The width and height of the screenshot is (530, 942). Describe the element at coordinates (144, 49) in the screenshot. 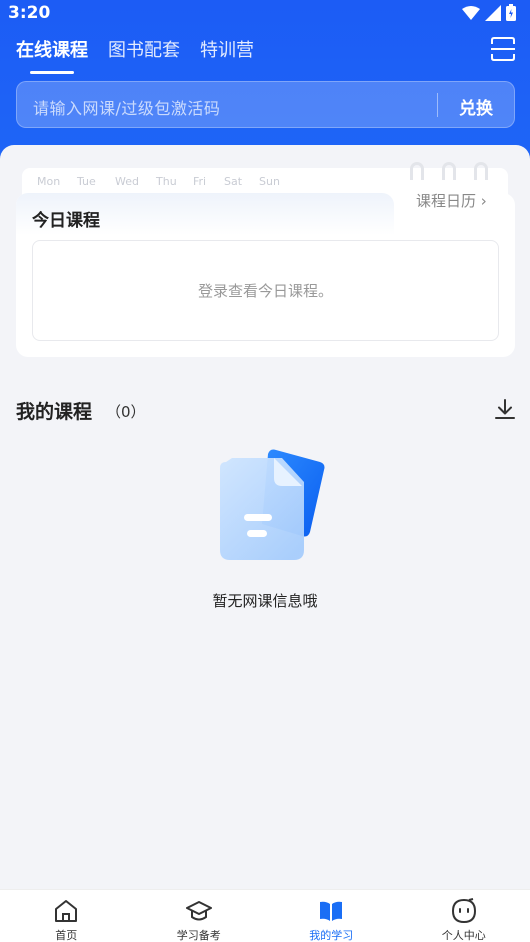

I see `tab-book-companion: 图书配套` at that location.